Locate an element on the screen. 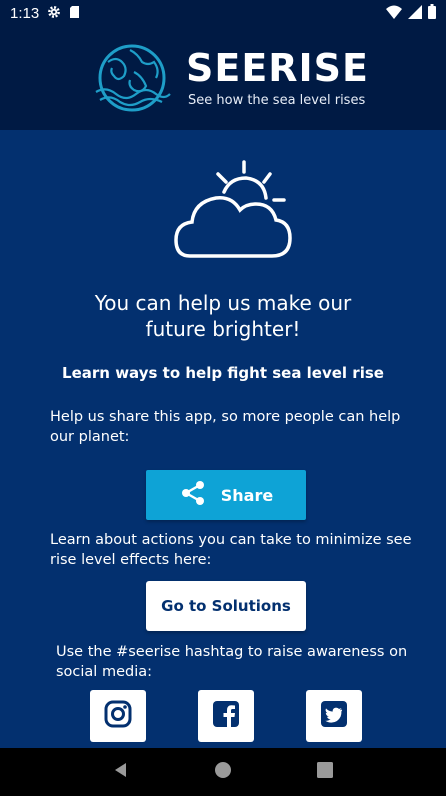  subheading: Learn ways to help fight sea level rise is located at coordinates (223, 373).